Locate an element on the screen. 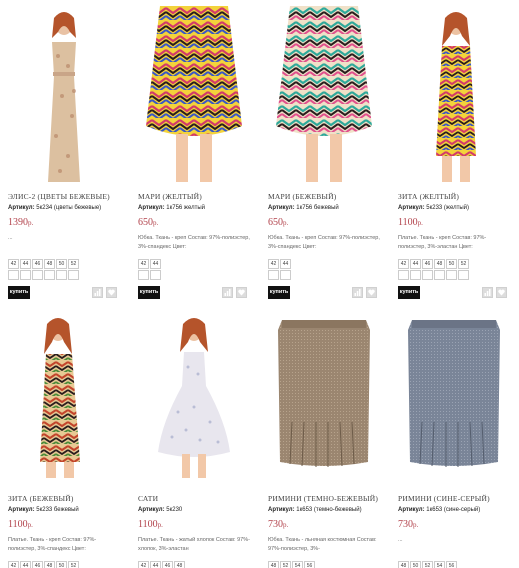  product-sku: Артикул: 1к756 бежевый is located at coordinates (303, 208).